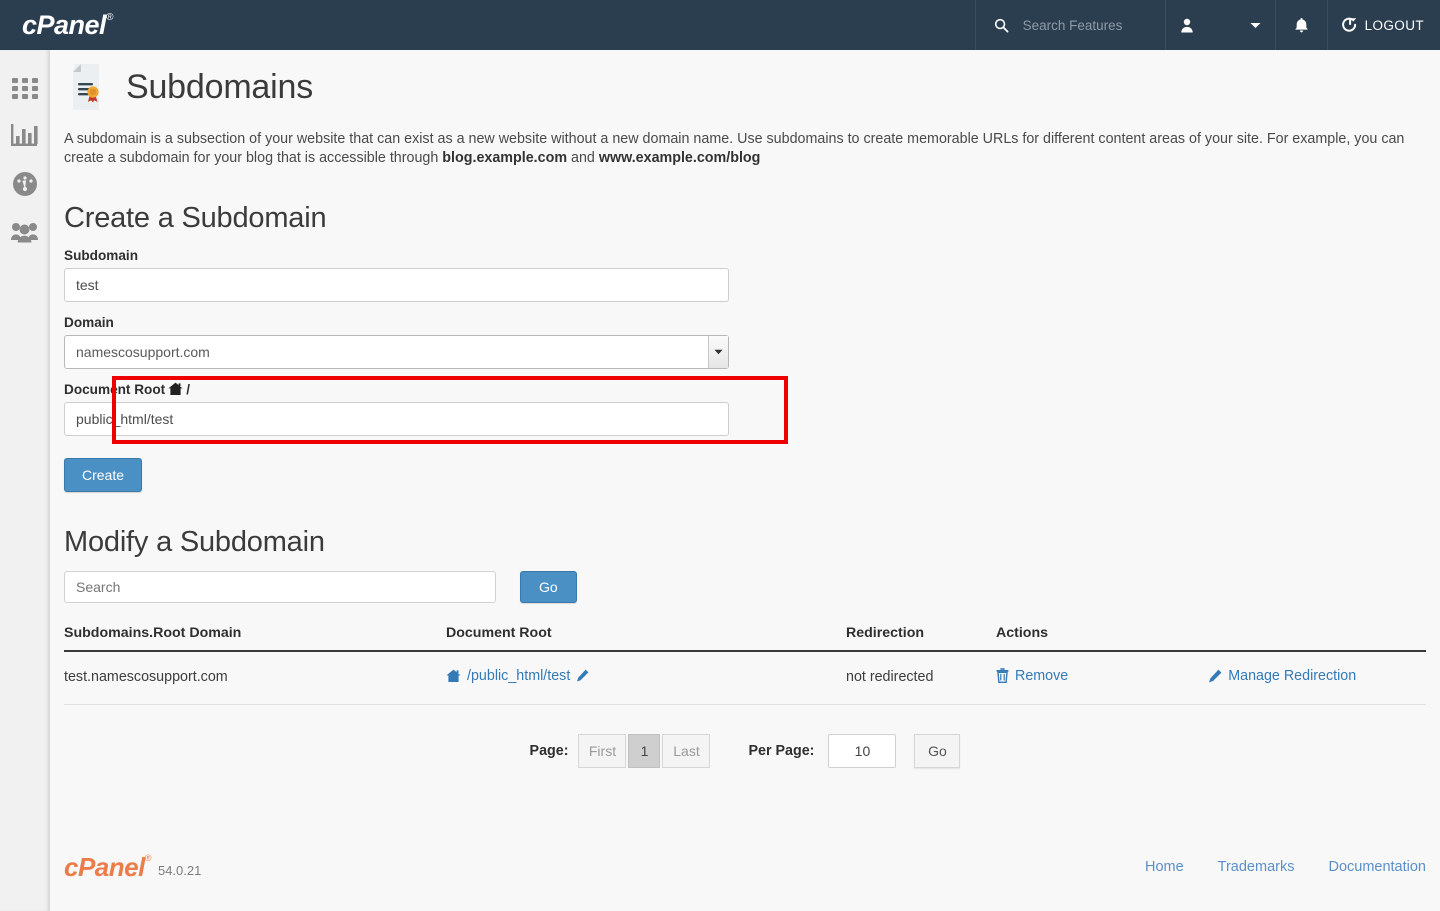 Image resolution: width=1440 pixels, height=911 pixels. Describe the element at coordinates (280, 586) in the screenshot. I see `modify-search-input` at that location.